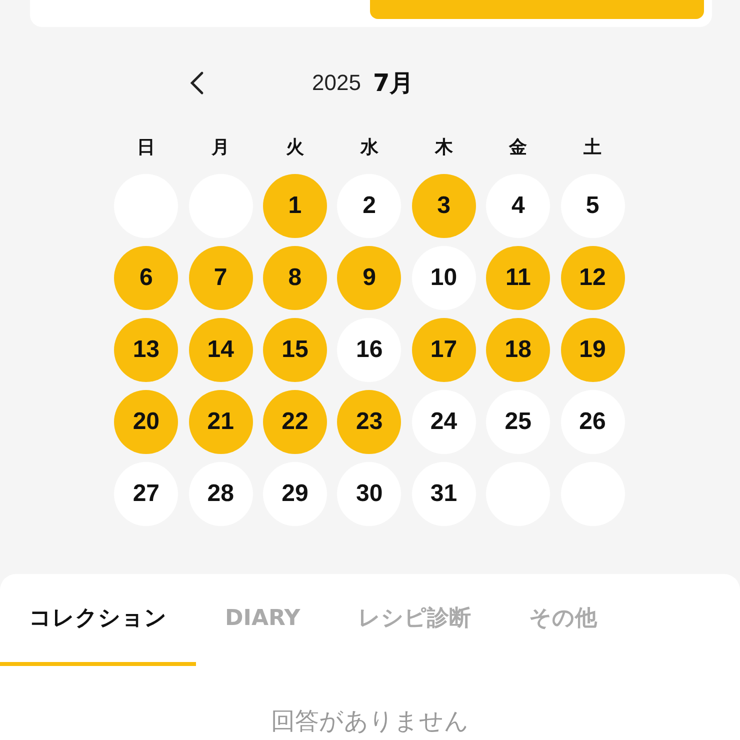 Image resolution: width=740 pixels, height=740 pixels. Describe the element at coordinates (518, 350) in the screenshot. I see `day-cell: 18` at that location.